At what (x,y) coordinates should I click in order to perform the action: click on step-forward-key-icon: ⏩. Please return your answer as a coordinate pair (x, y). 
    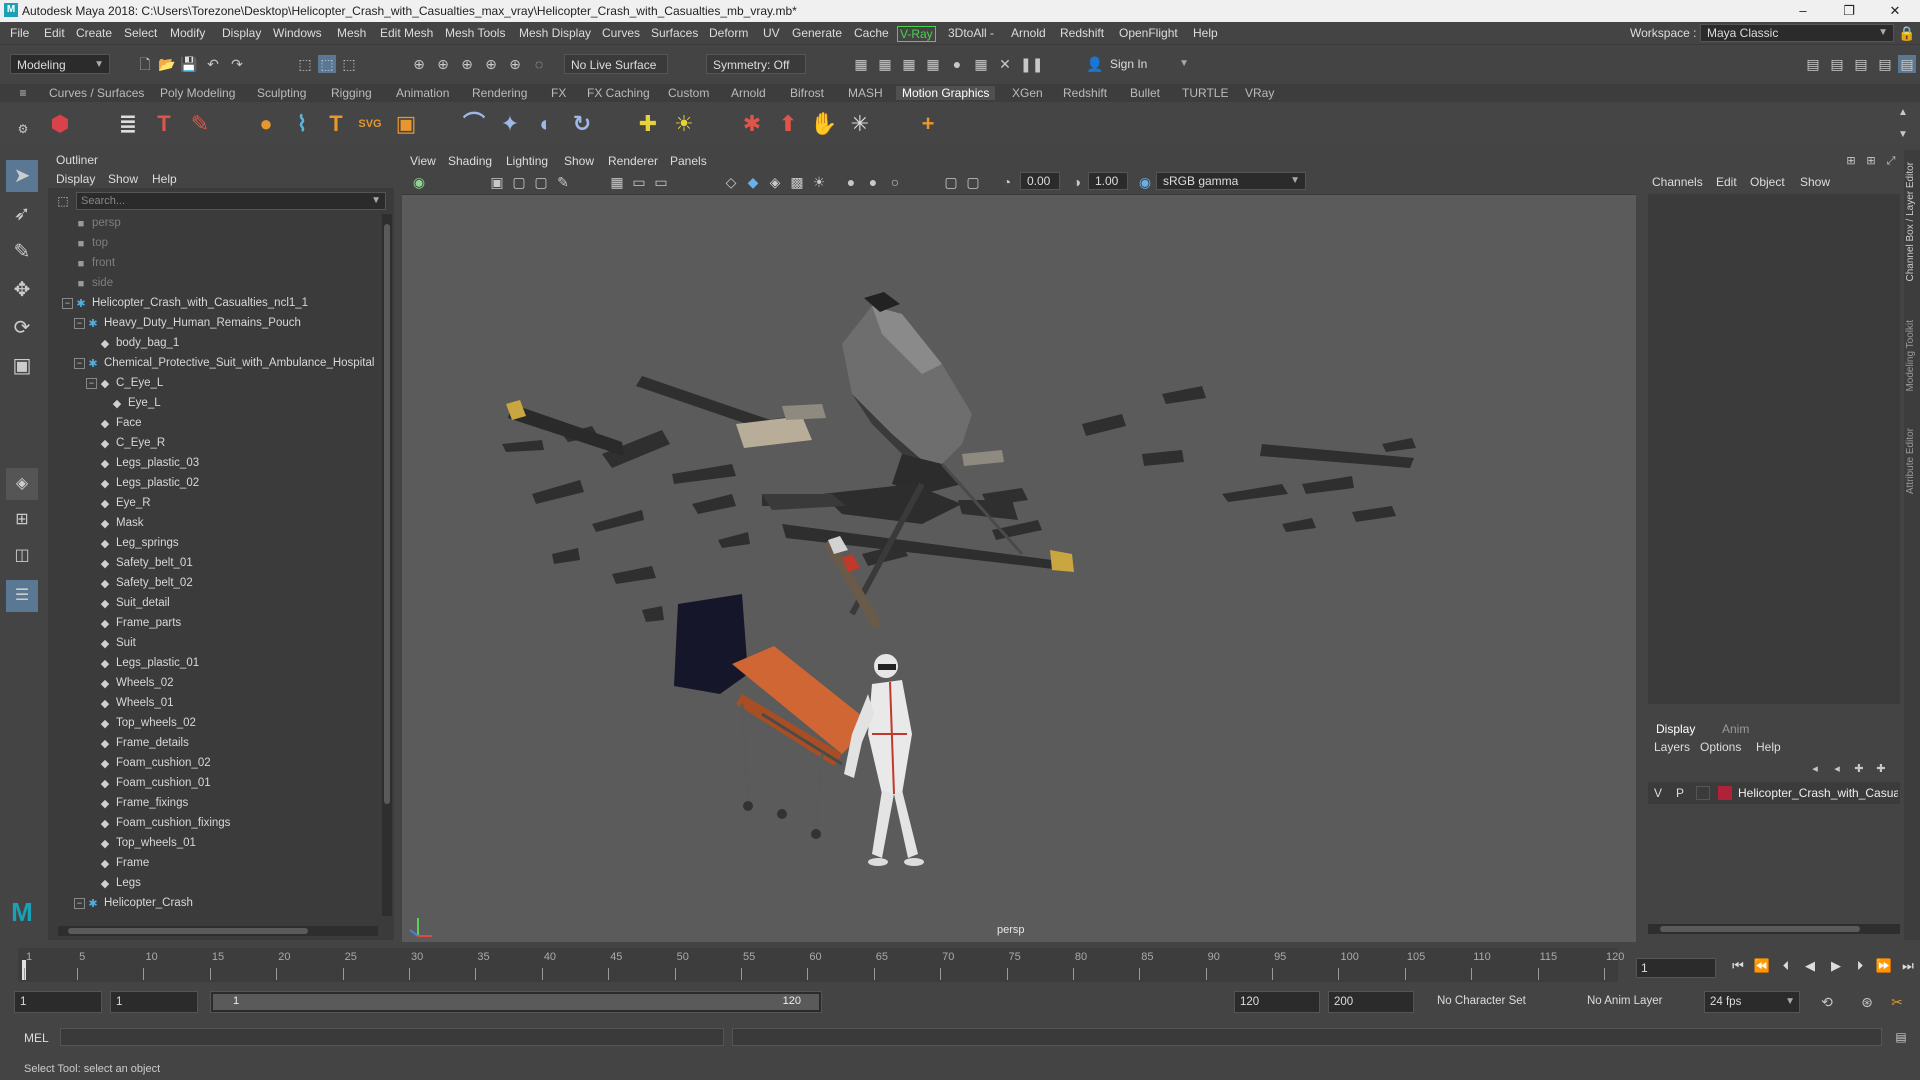
    Looking at the image, I should click on (1884, 966).